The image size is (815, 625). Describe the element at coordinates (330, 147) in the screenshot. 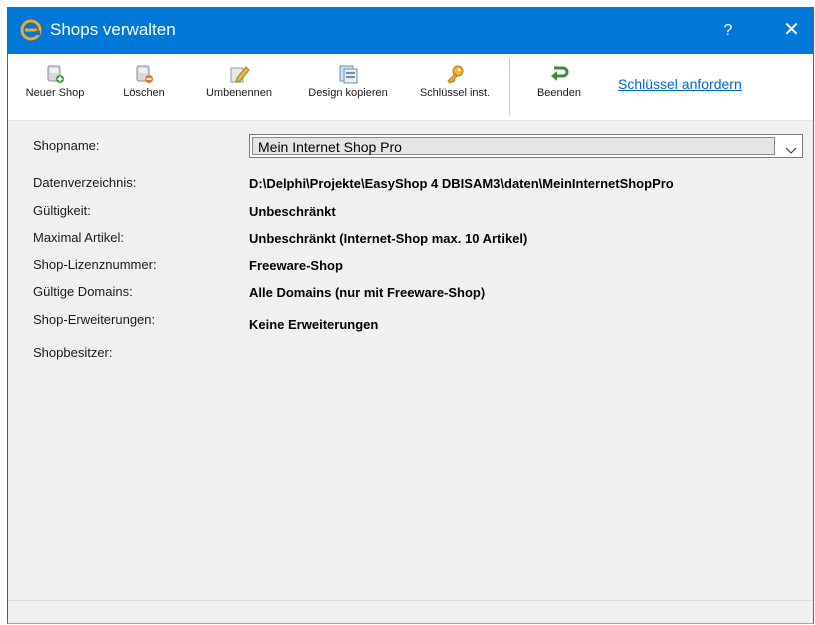

I see `shopname-select-value: Mein Internet Shop Pro` at that location.